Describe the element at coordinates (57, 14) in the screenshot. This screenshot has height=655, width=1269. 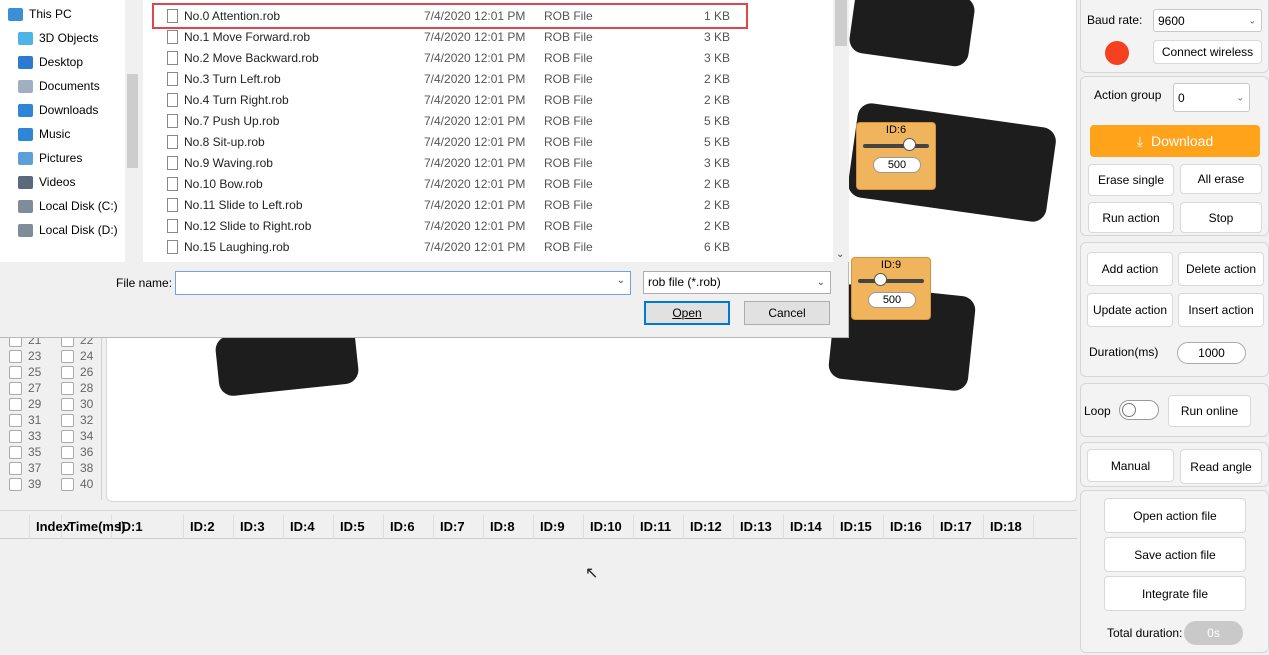
I see `nav-item: This PC` at that location.